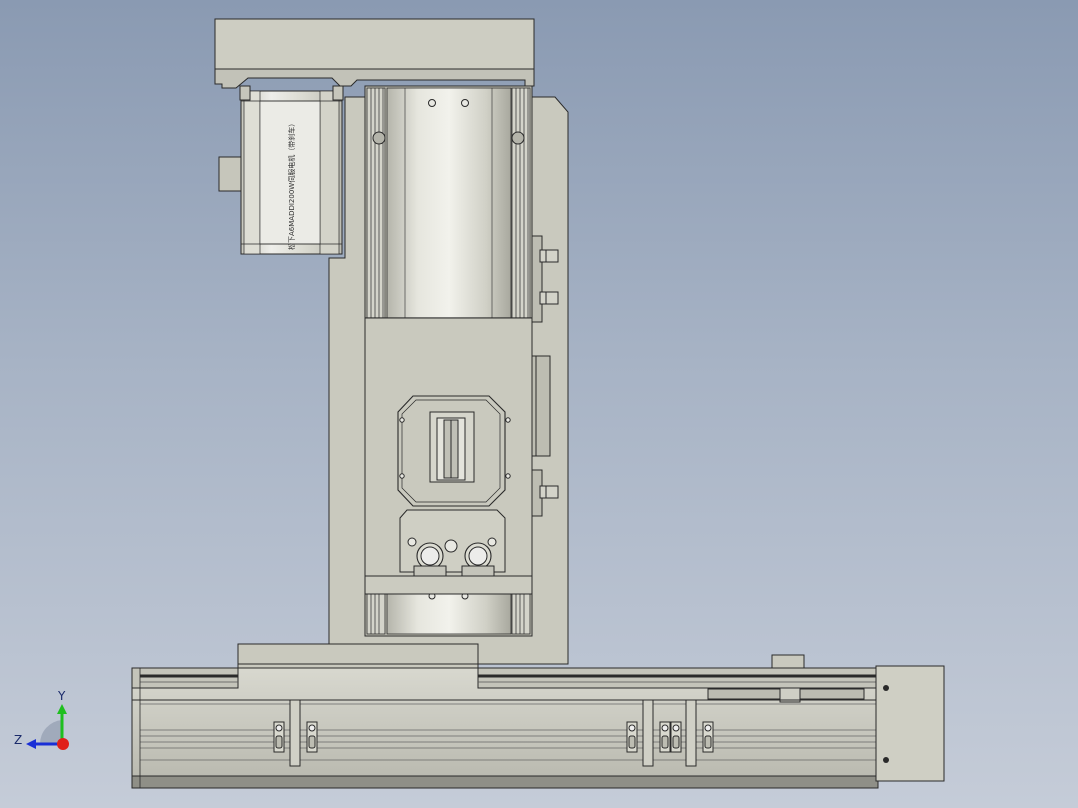 The height and width of the screenshot is (808, 1078). Describe the element at coordinates (61, 696) in the screenshot. I see `y-axis-label: Y` at that location.